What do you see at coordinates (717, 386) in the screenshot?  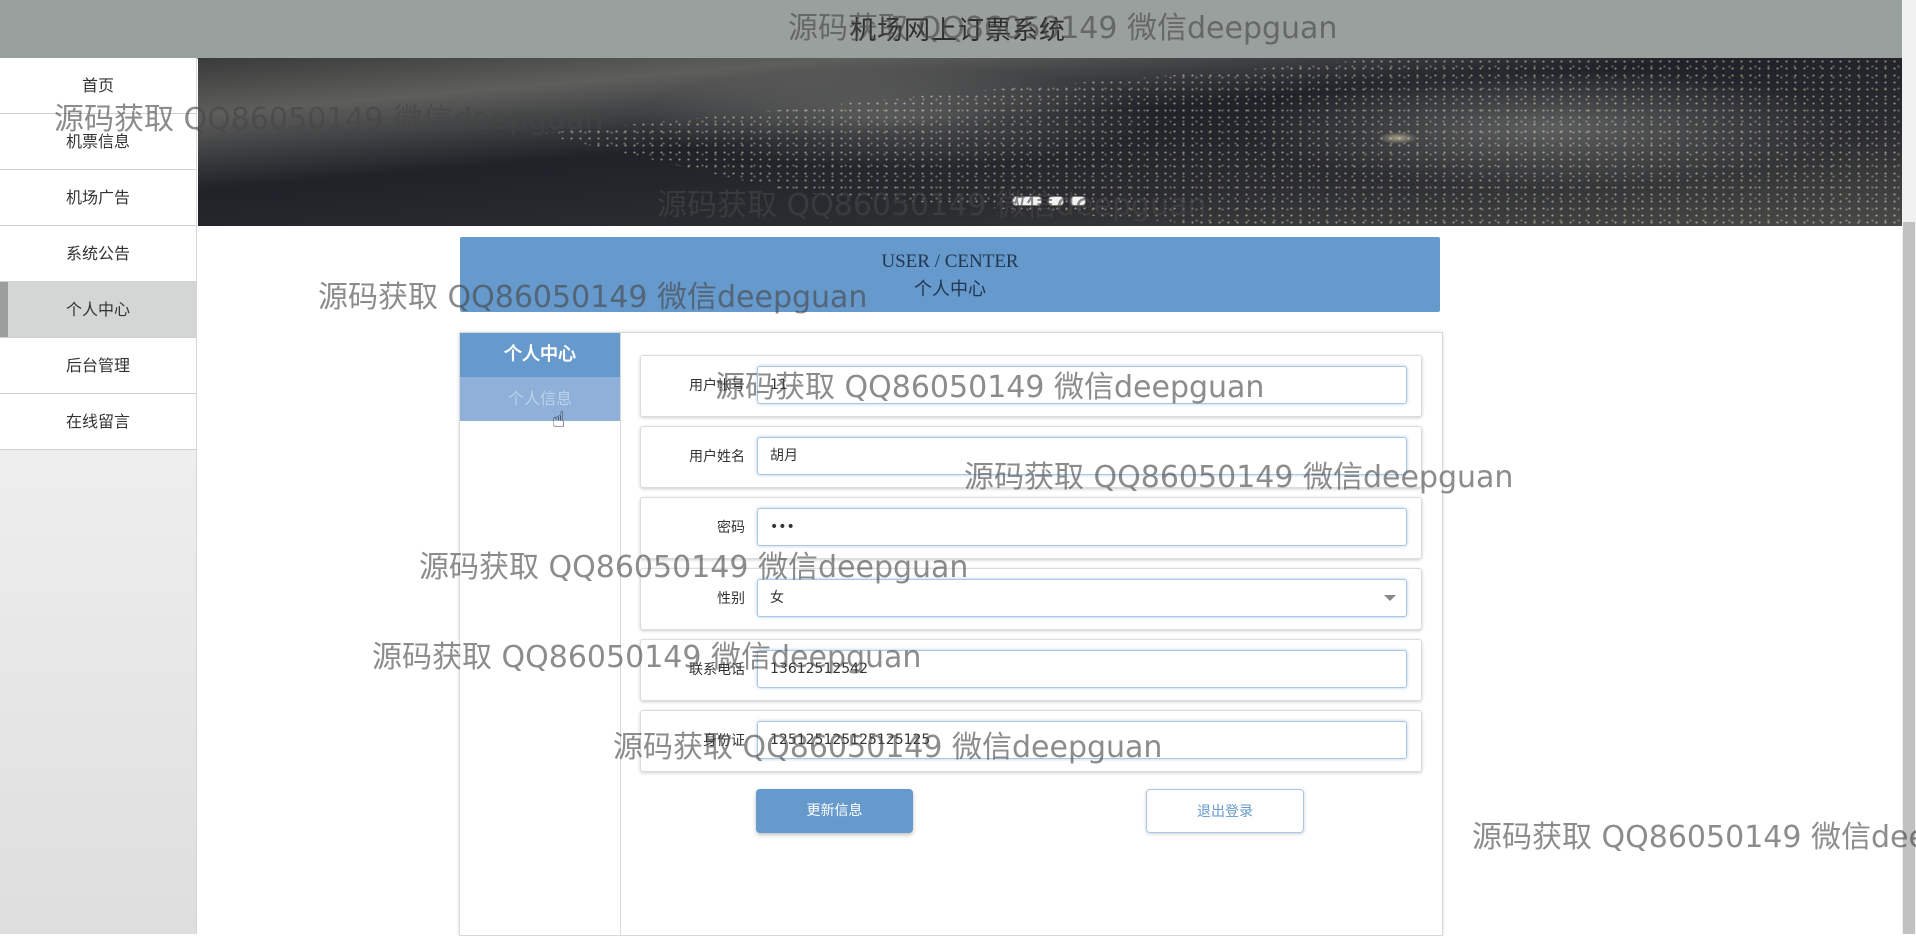 I see `field-label: 用户帐号` at bounding box center [717, 386].